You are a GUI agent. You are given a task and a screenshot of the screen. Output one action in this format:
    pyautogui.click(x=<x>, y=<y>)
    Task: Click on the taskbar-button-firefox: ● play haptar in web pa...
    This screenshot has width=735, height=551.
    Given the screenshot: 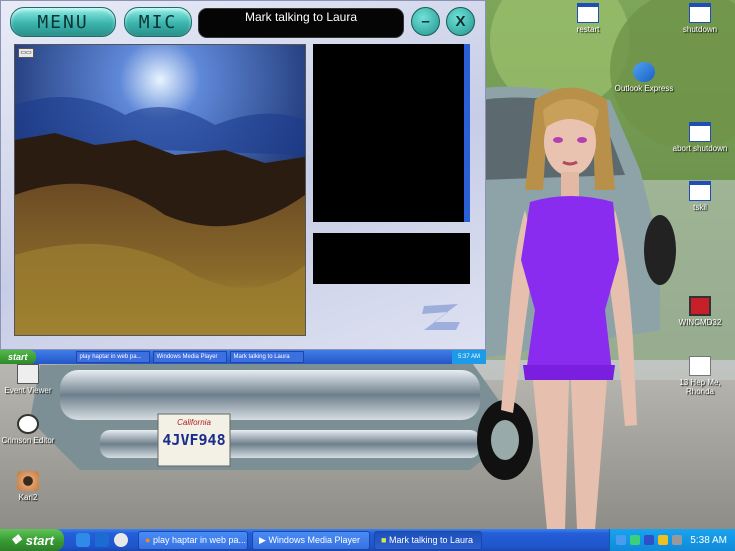 What is the action you would take?
    pyautogui.click(x=193, y=540)
    